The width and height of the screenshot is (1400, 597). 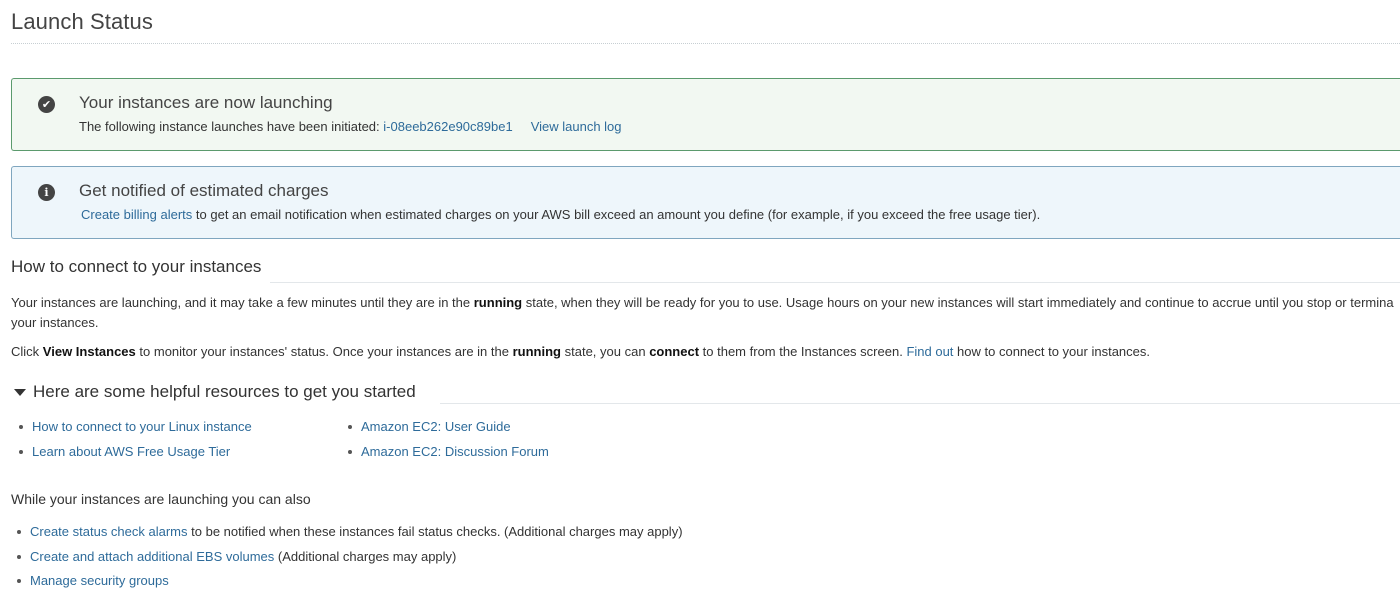 I want to click on free-usage-tier-link: Learn about AWS Free Usage Tier, so click(x=131, y=451).